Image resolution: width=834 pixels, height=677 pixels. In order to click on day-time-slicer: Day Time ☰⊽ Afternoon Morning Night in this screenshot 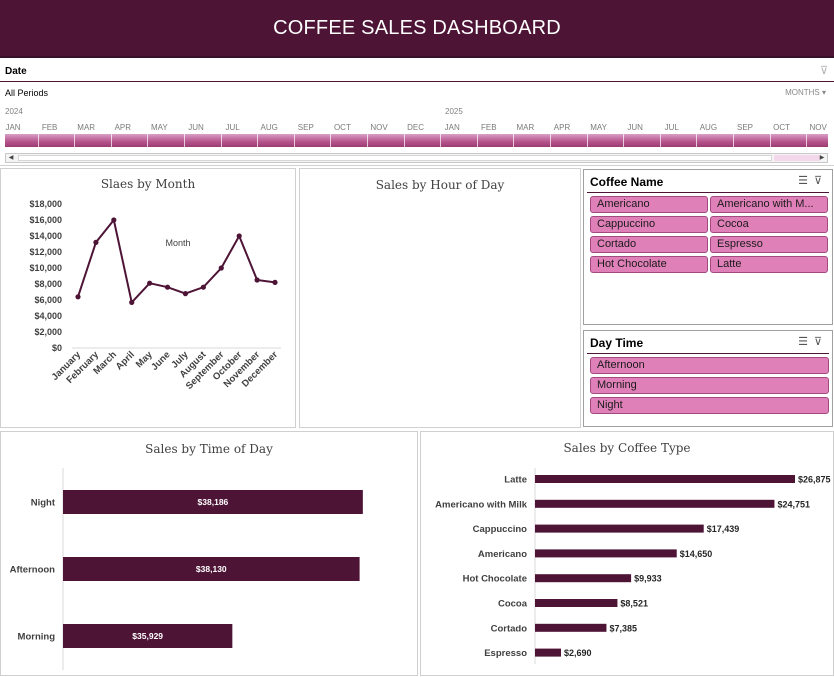, I will do `click(708, 378)`.